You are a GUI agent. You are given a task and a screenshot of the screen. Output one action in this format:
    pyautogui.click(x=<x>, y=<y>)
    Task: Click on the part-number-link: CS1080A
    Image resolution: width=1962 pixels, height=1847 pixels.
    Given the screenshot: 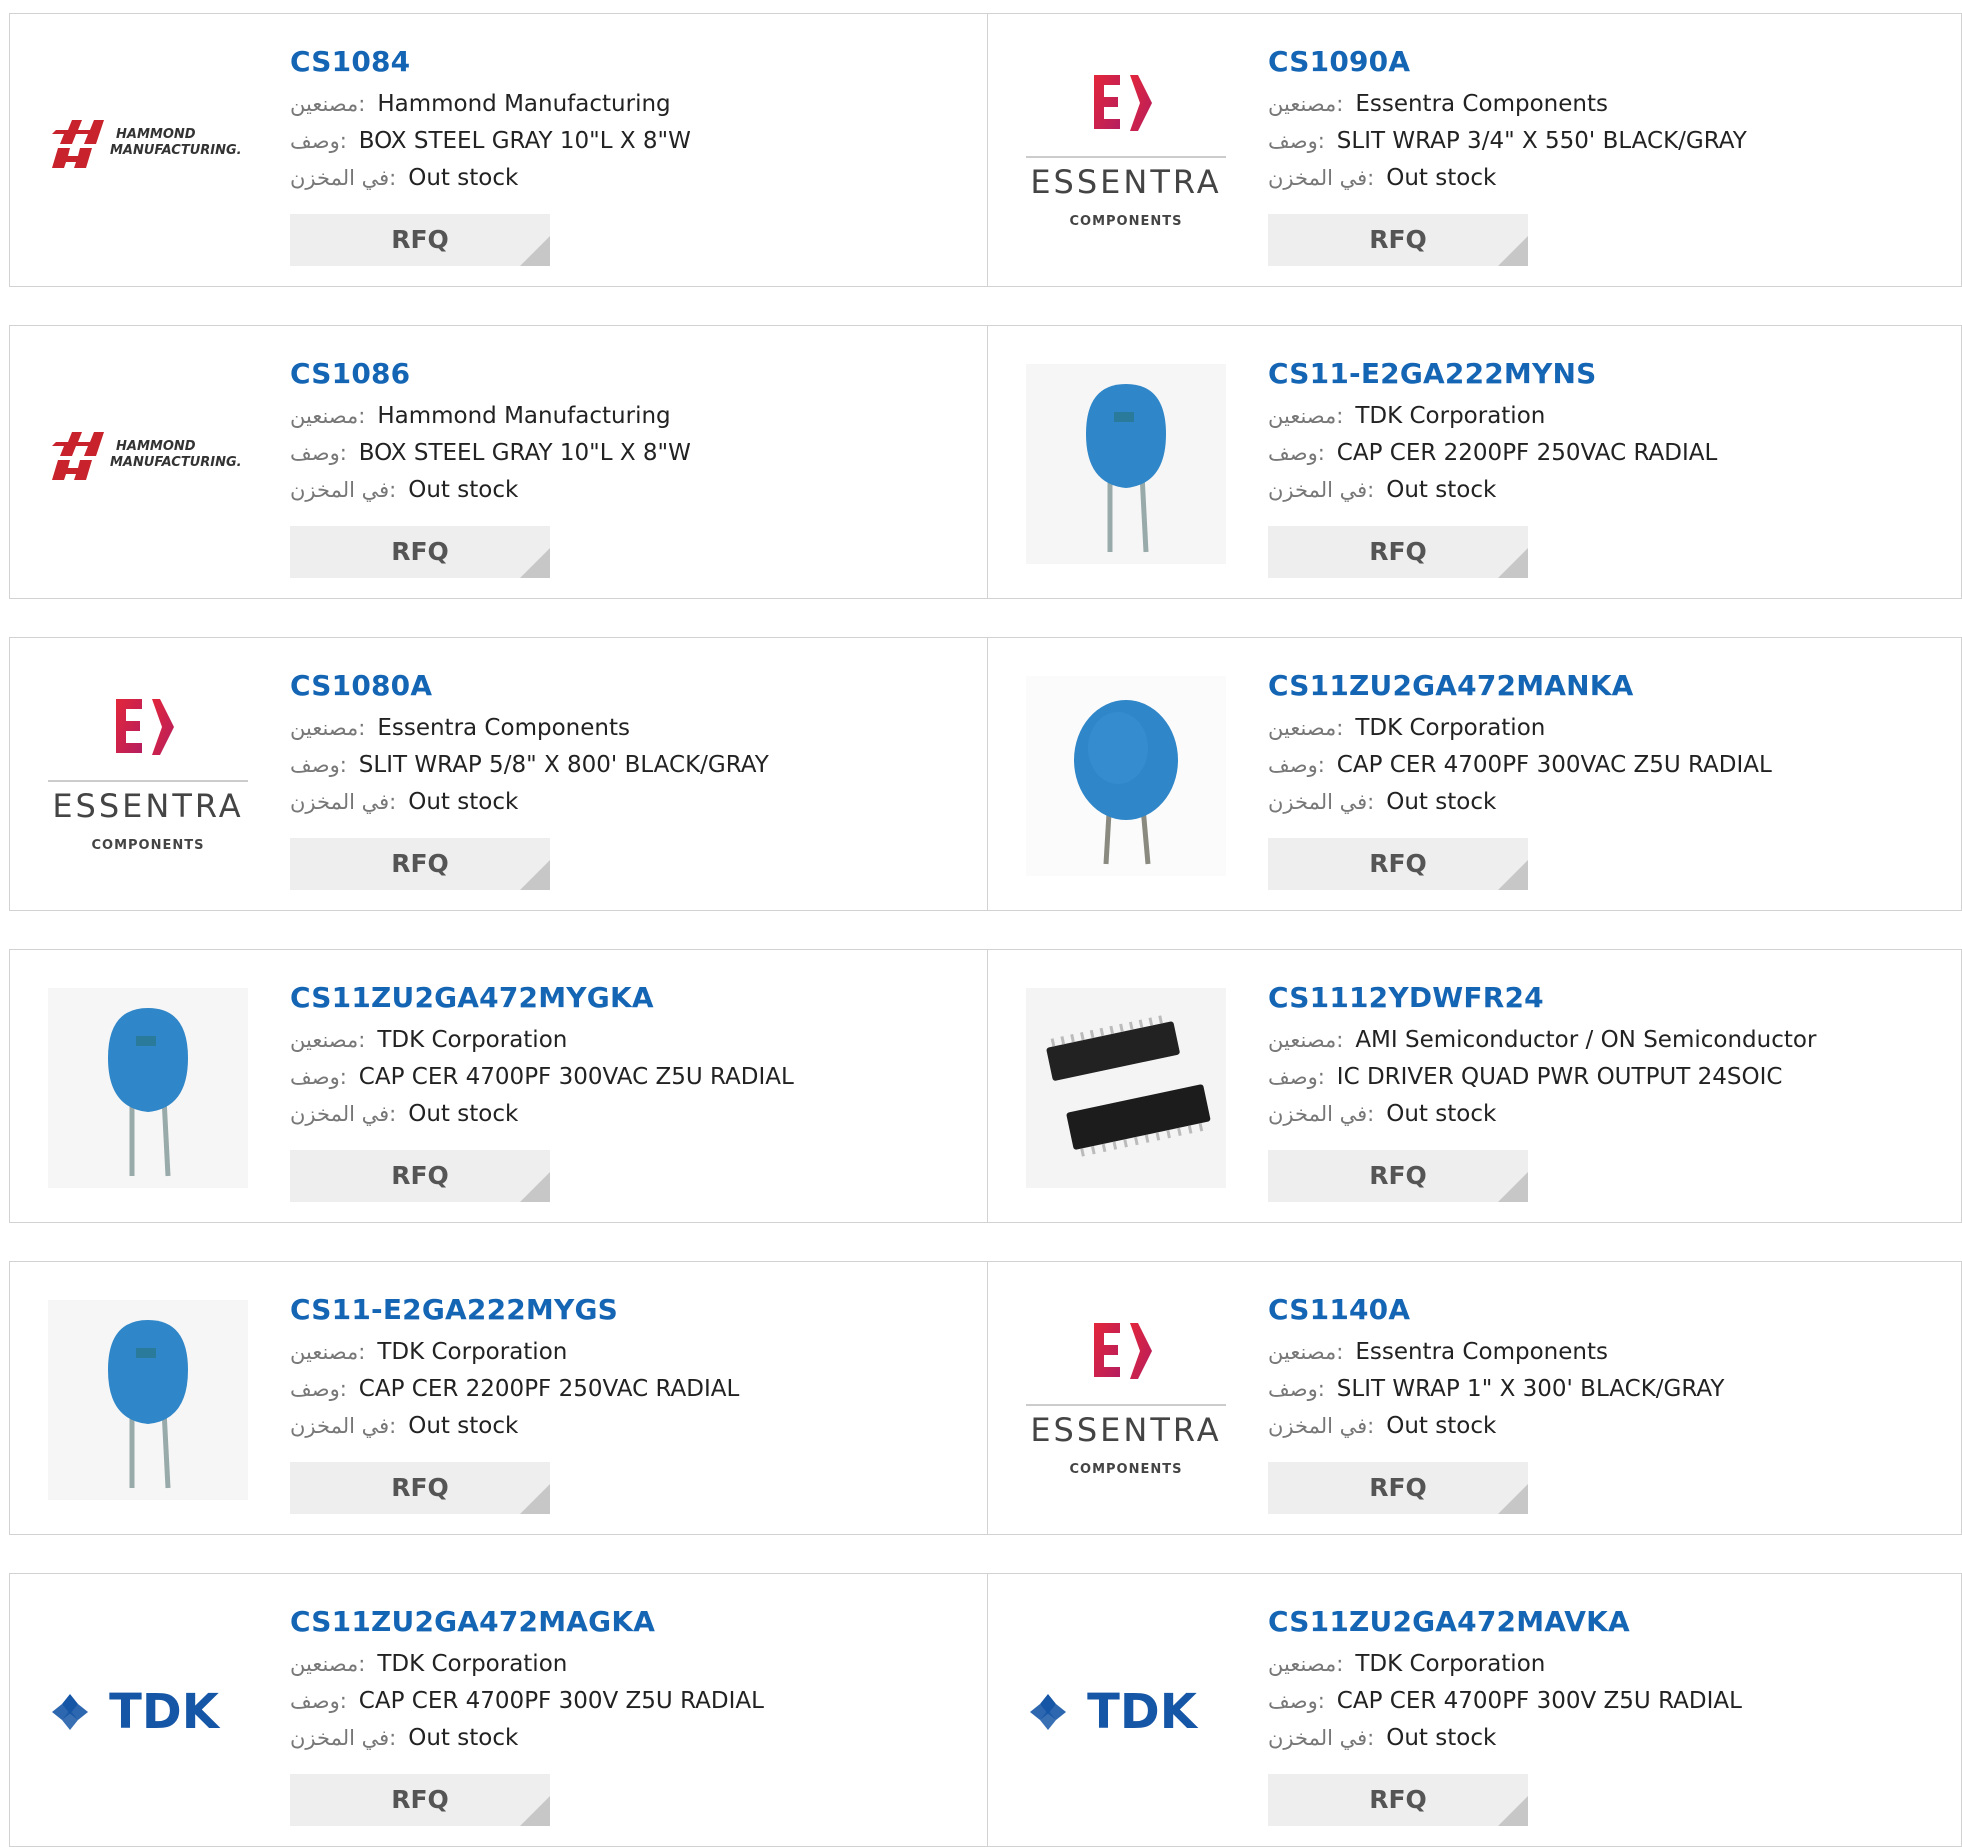 What is the action you would take?
    pyautogui.click(x=529, y=686)
    